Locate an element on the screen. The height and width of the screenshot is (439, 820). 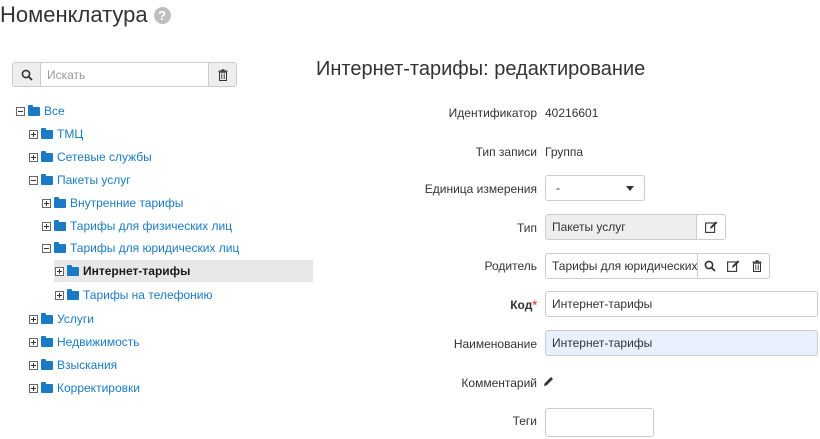
type-label: Тип is located at coordinates (526, 228).